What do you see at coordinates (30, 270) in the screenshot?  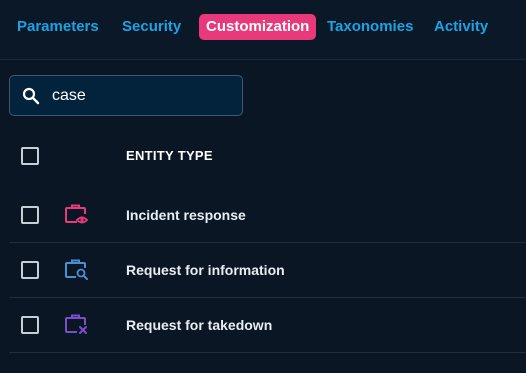 I see `row-checkbox-request-for-information` at bounding box center [30, 270].